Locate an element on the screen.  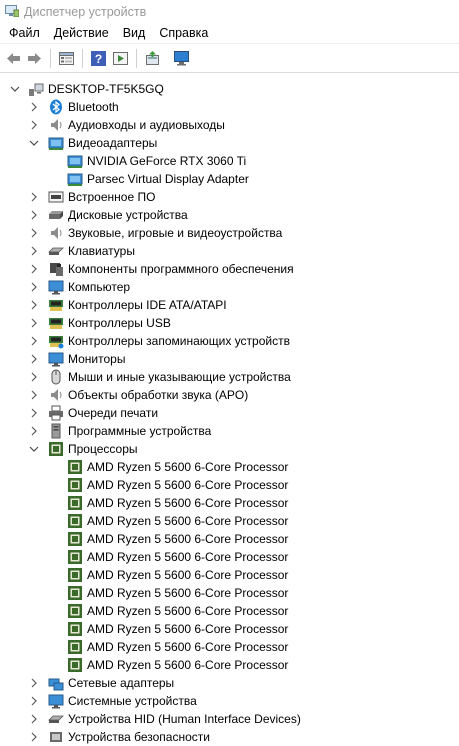
properties-icon is located at coordinates (66, 58).